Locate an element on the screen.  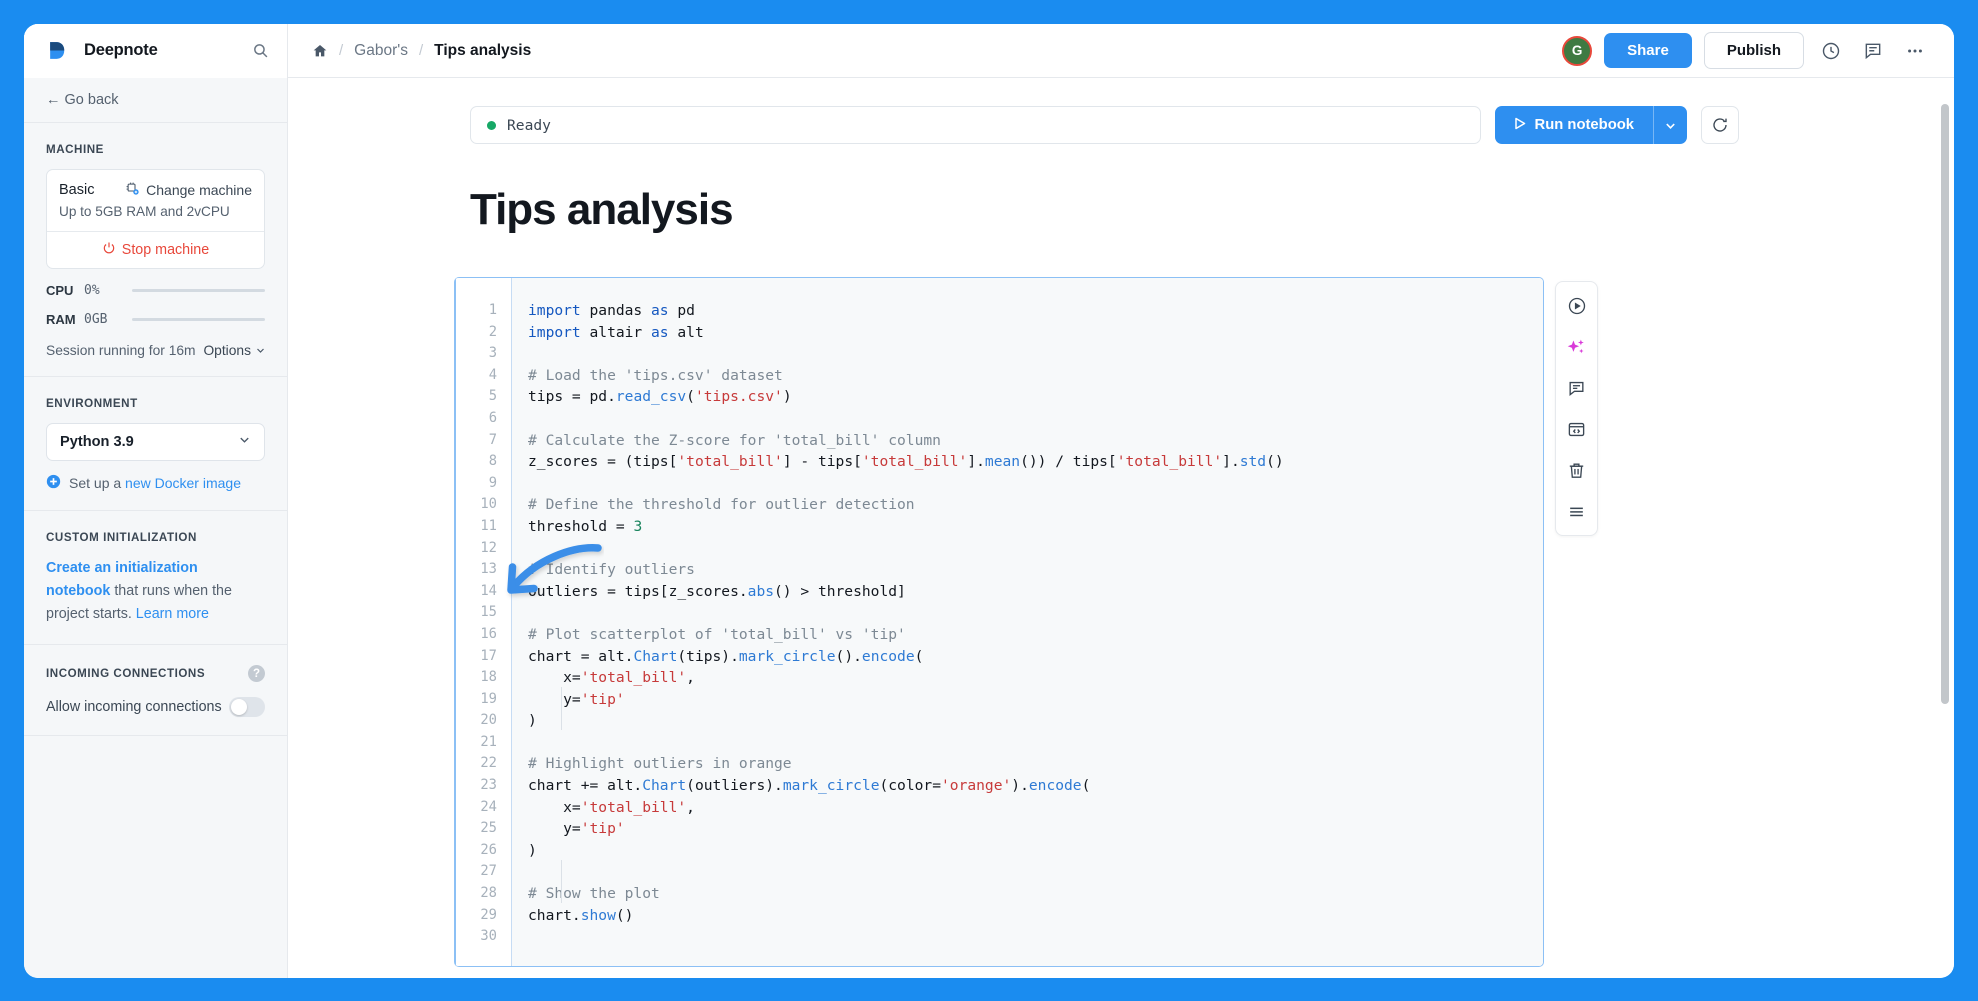
line-number: 8 is located at coordinates (492, 461).